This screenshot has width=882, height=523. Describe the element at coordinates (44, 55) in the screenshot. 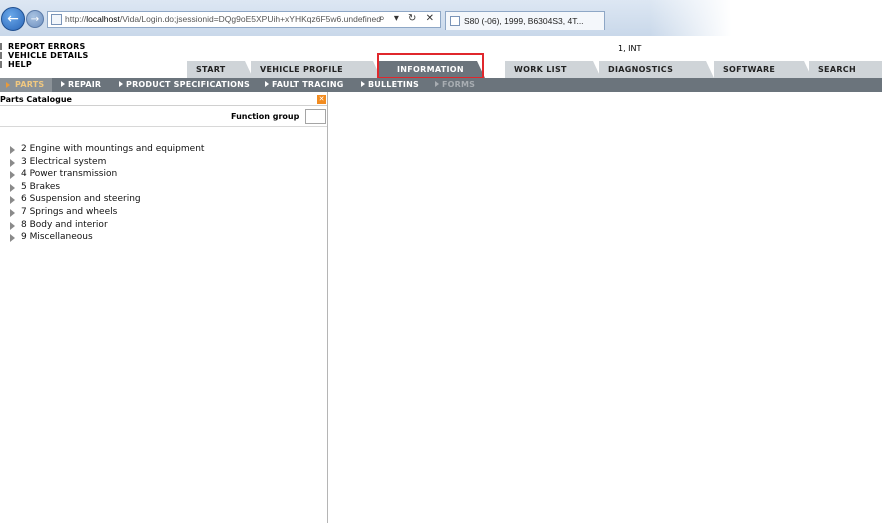

I see `vehicle-details-link: VEHICLE DETAILS` at that location.